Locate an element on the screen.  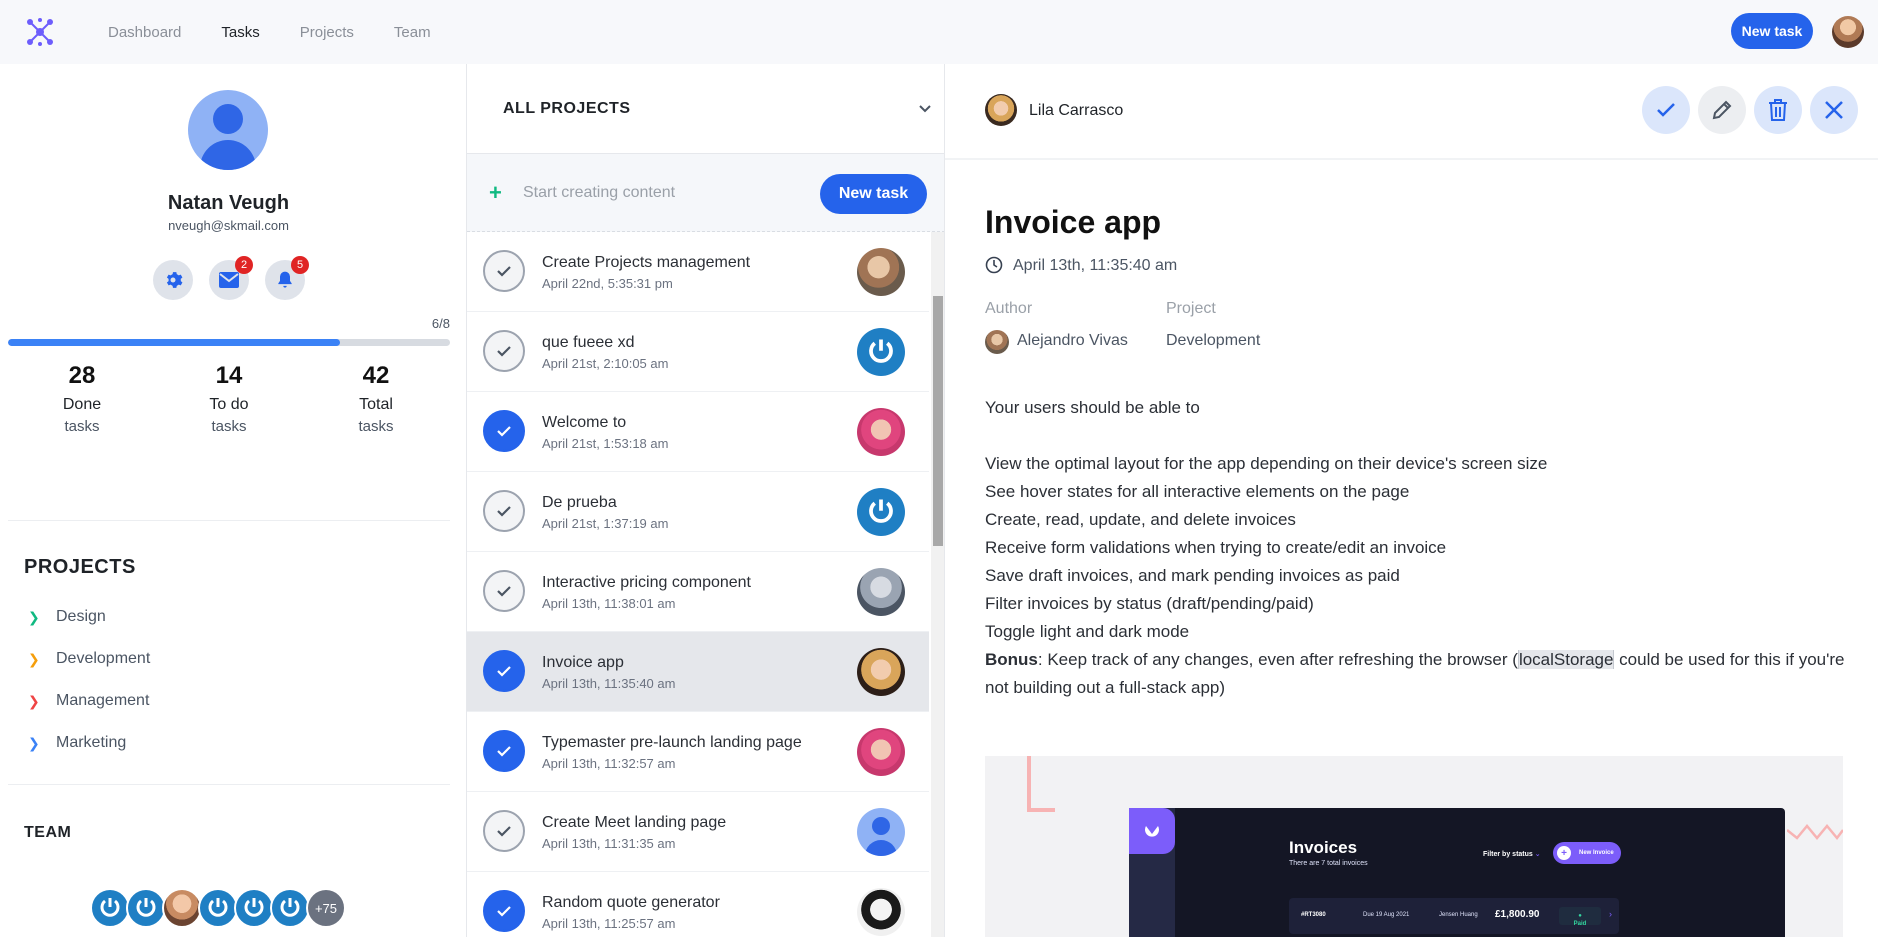
stat-todo: 14 To do tasks is located at coordinates (229, 398).